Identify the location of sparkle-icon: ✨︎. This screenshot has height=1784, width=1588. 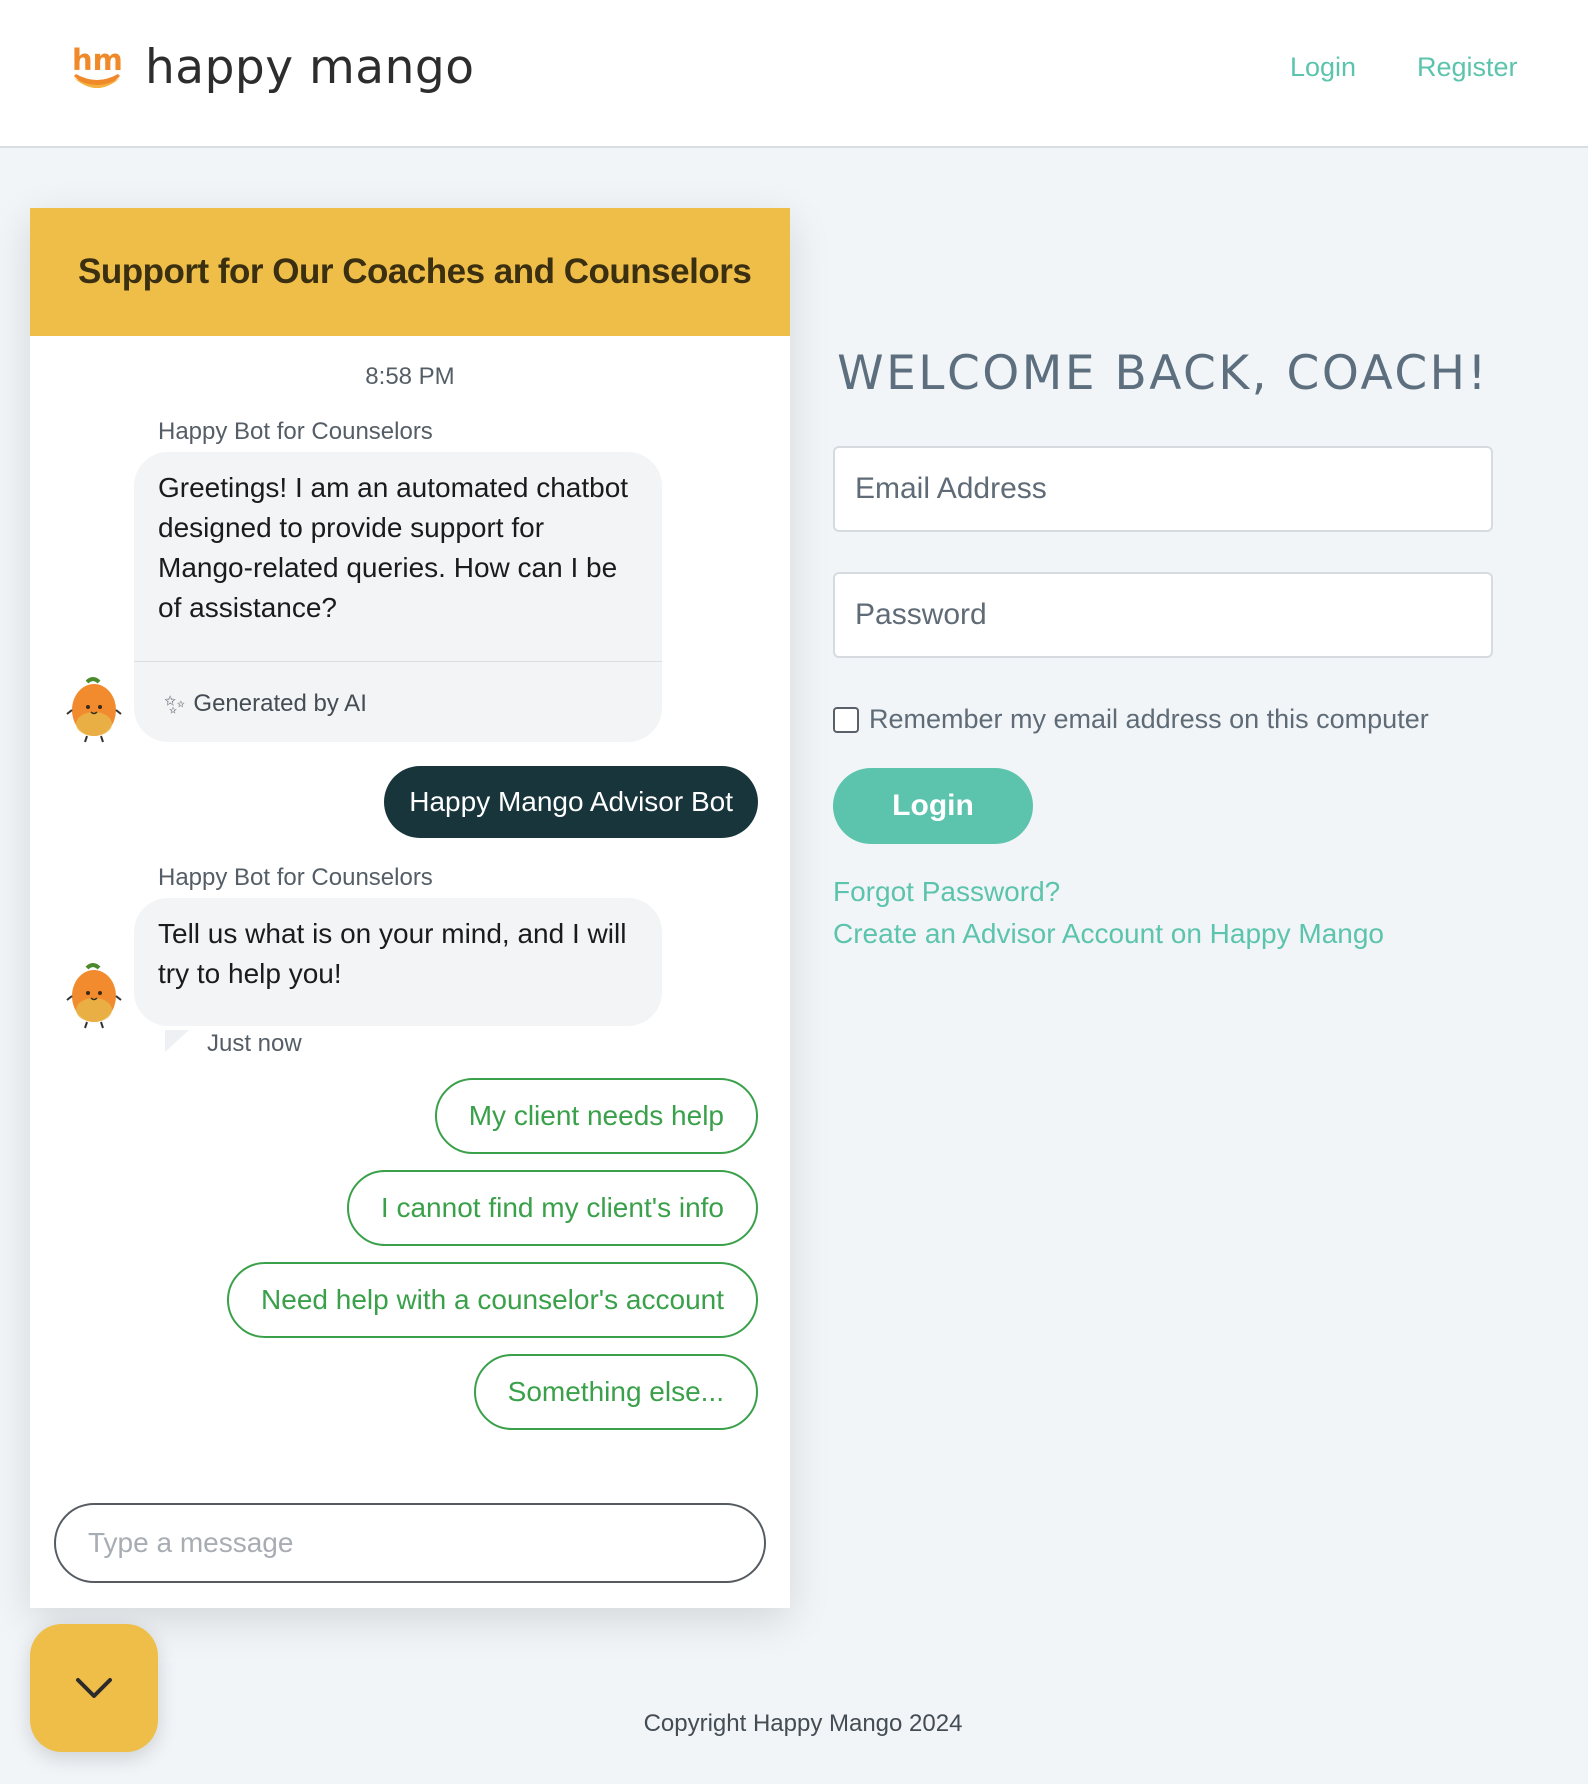
(175, 704).